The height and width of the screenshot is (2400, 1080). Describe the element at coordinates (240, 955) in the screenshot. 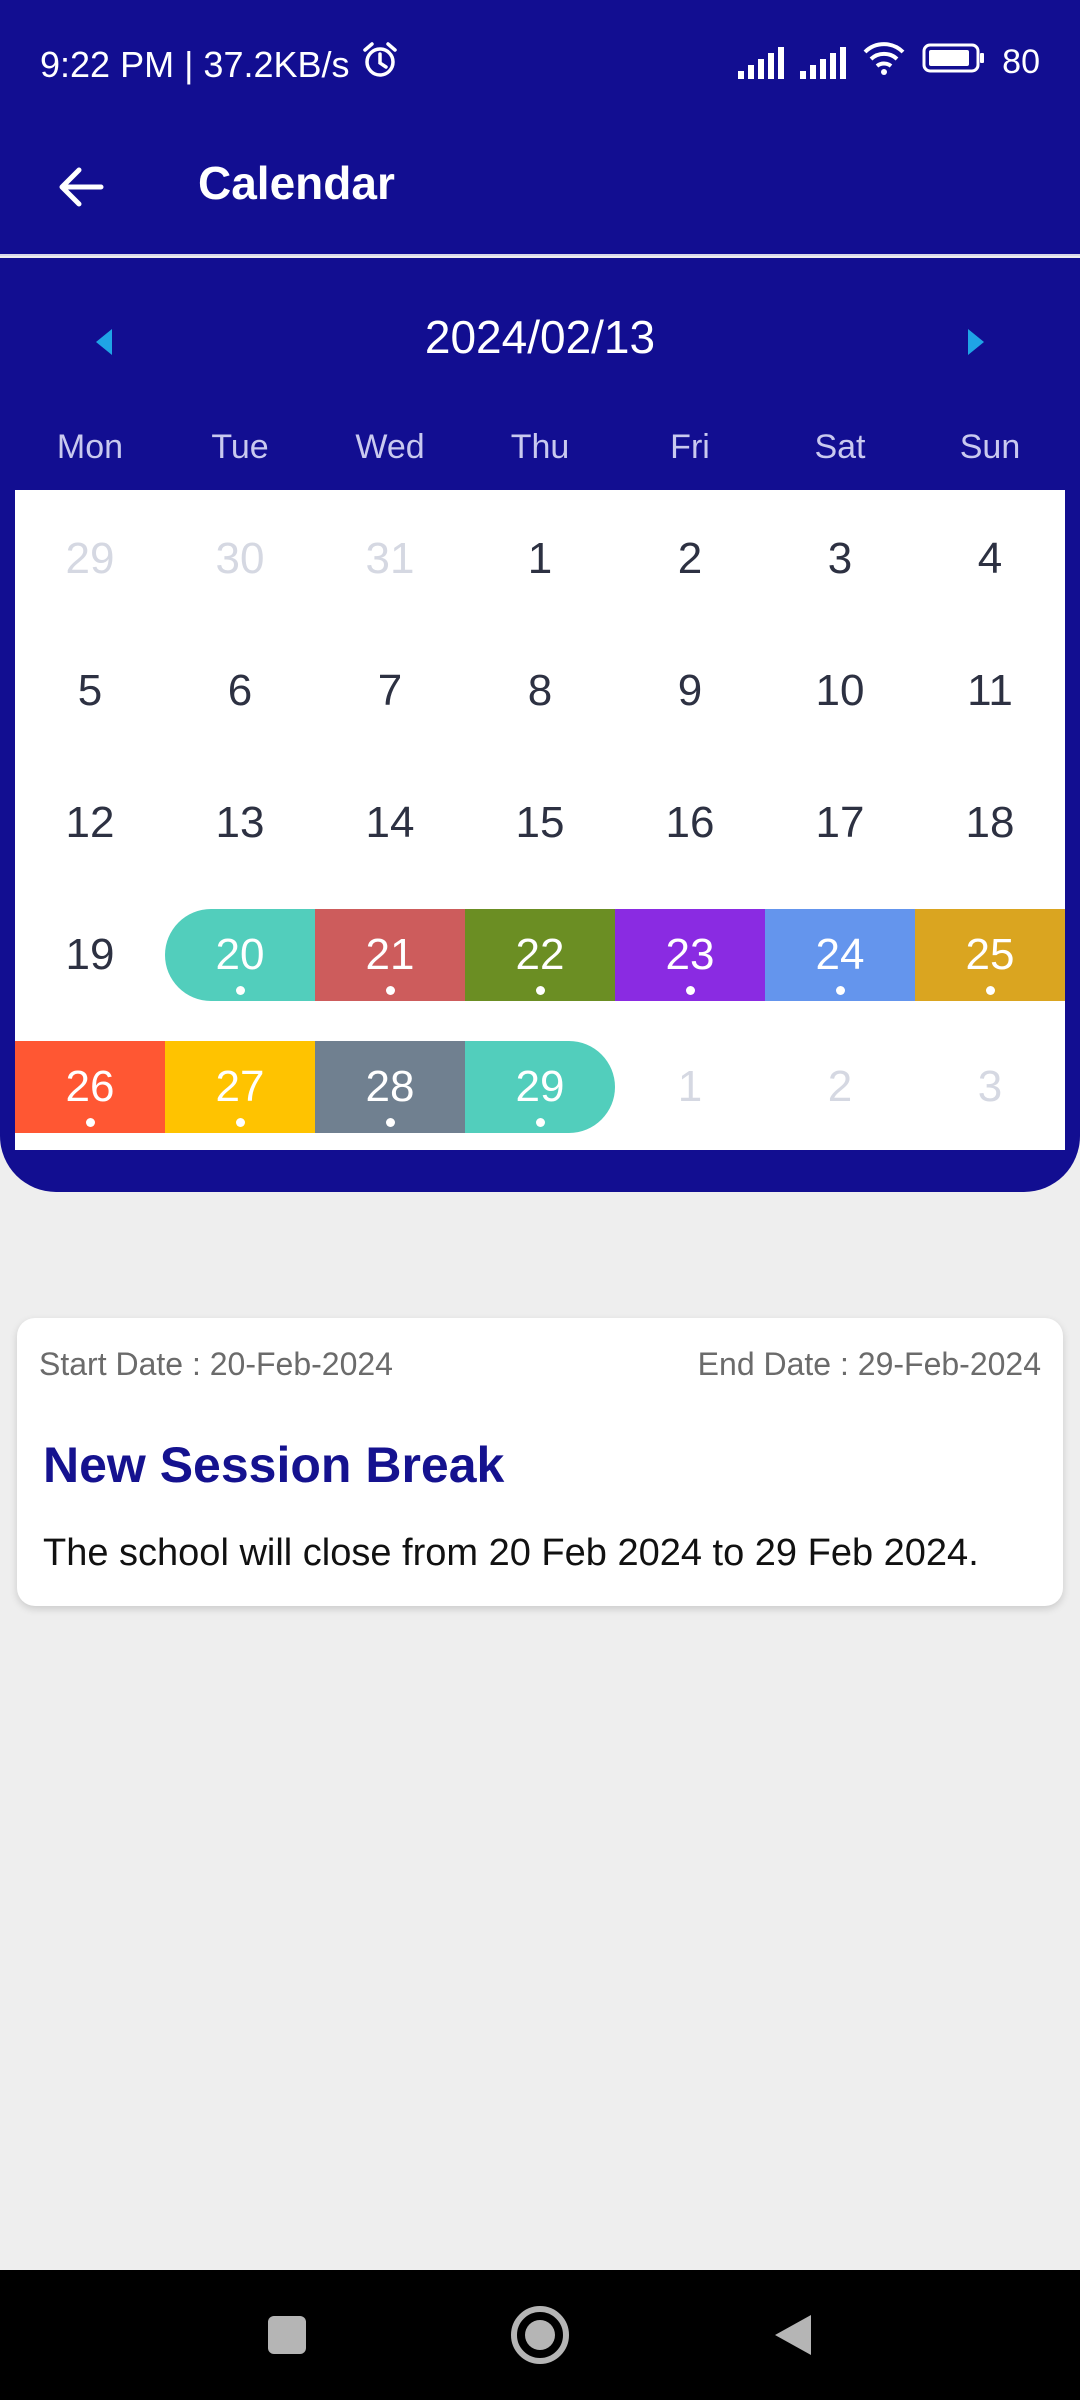

I see `event-day: 20` at that location.